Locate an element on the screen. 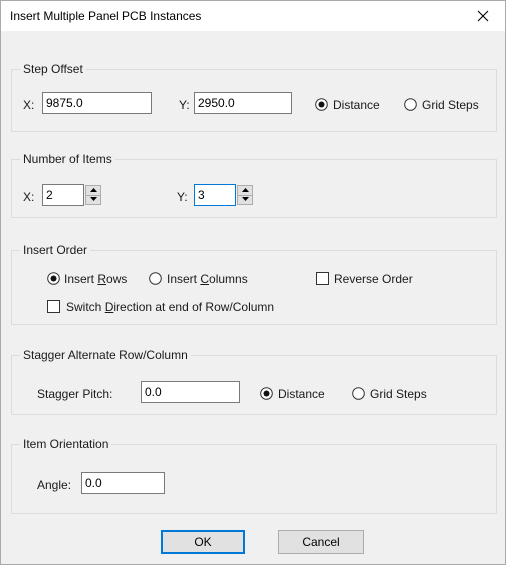 Image resolution: width=507 pixels, height=566 pixels. insert-columns-radio is located at coordinates (155, 278).